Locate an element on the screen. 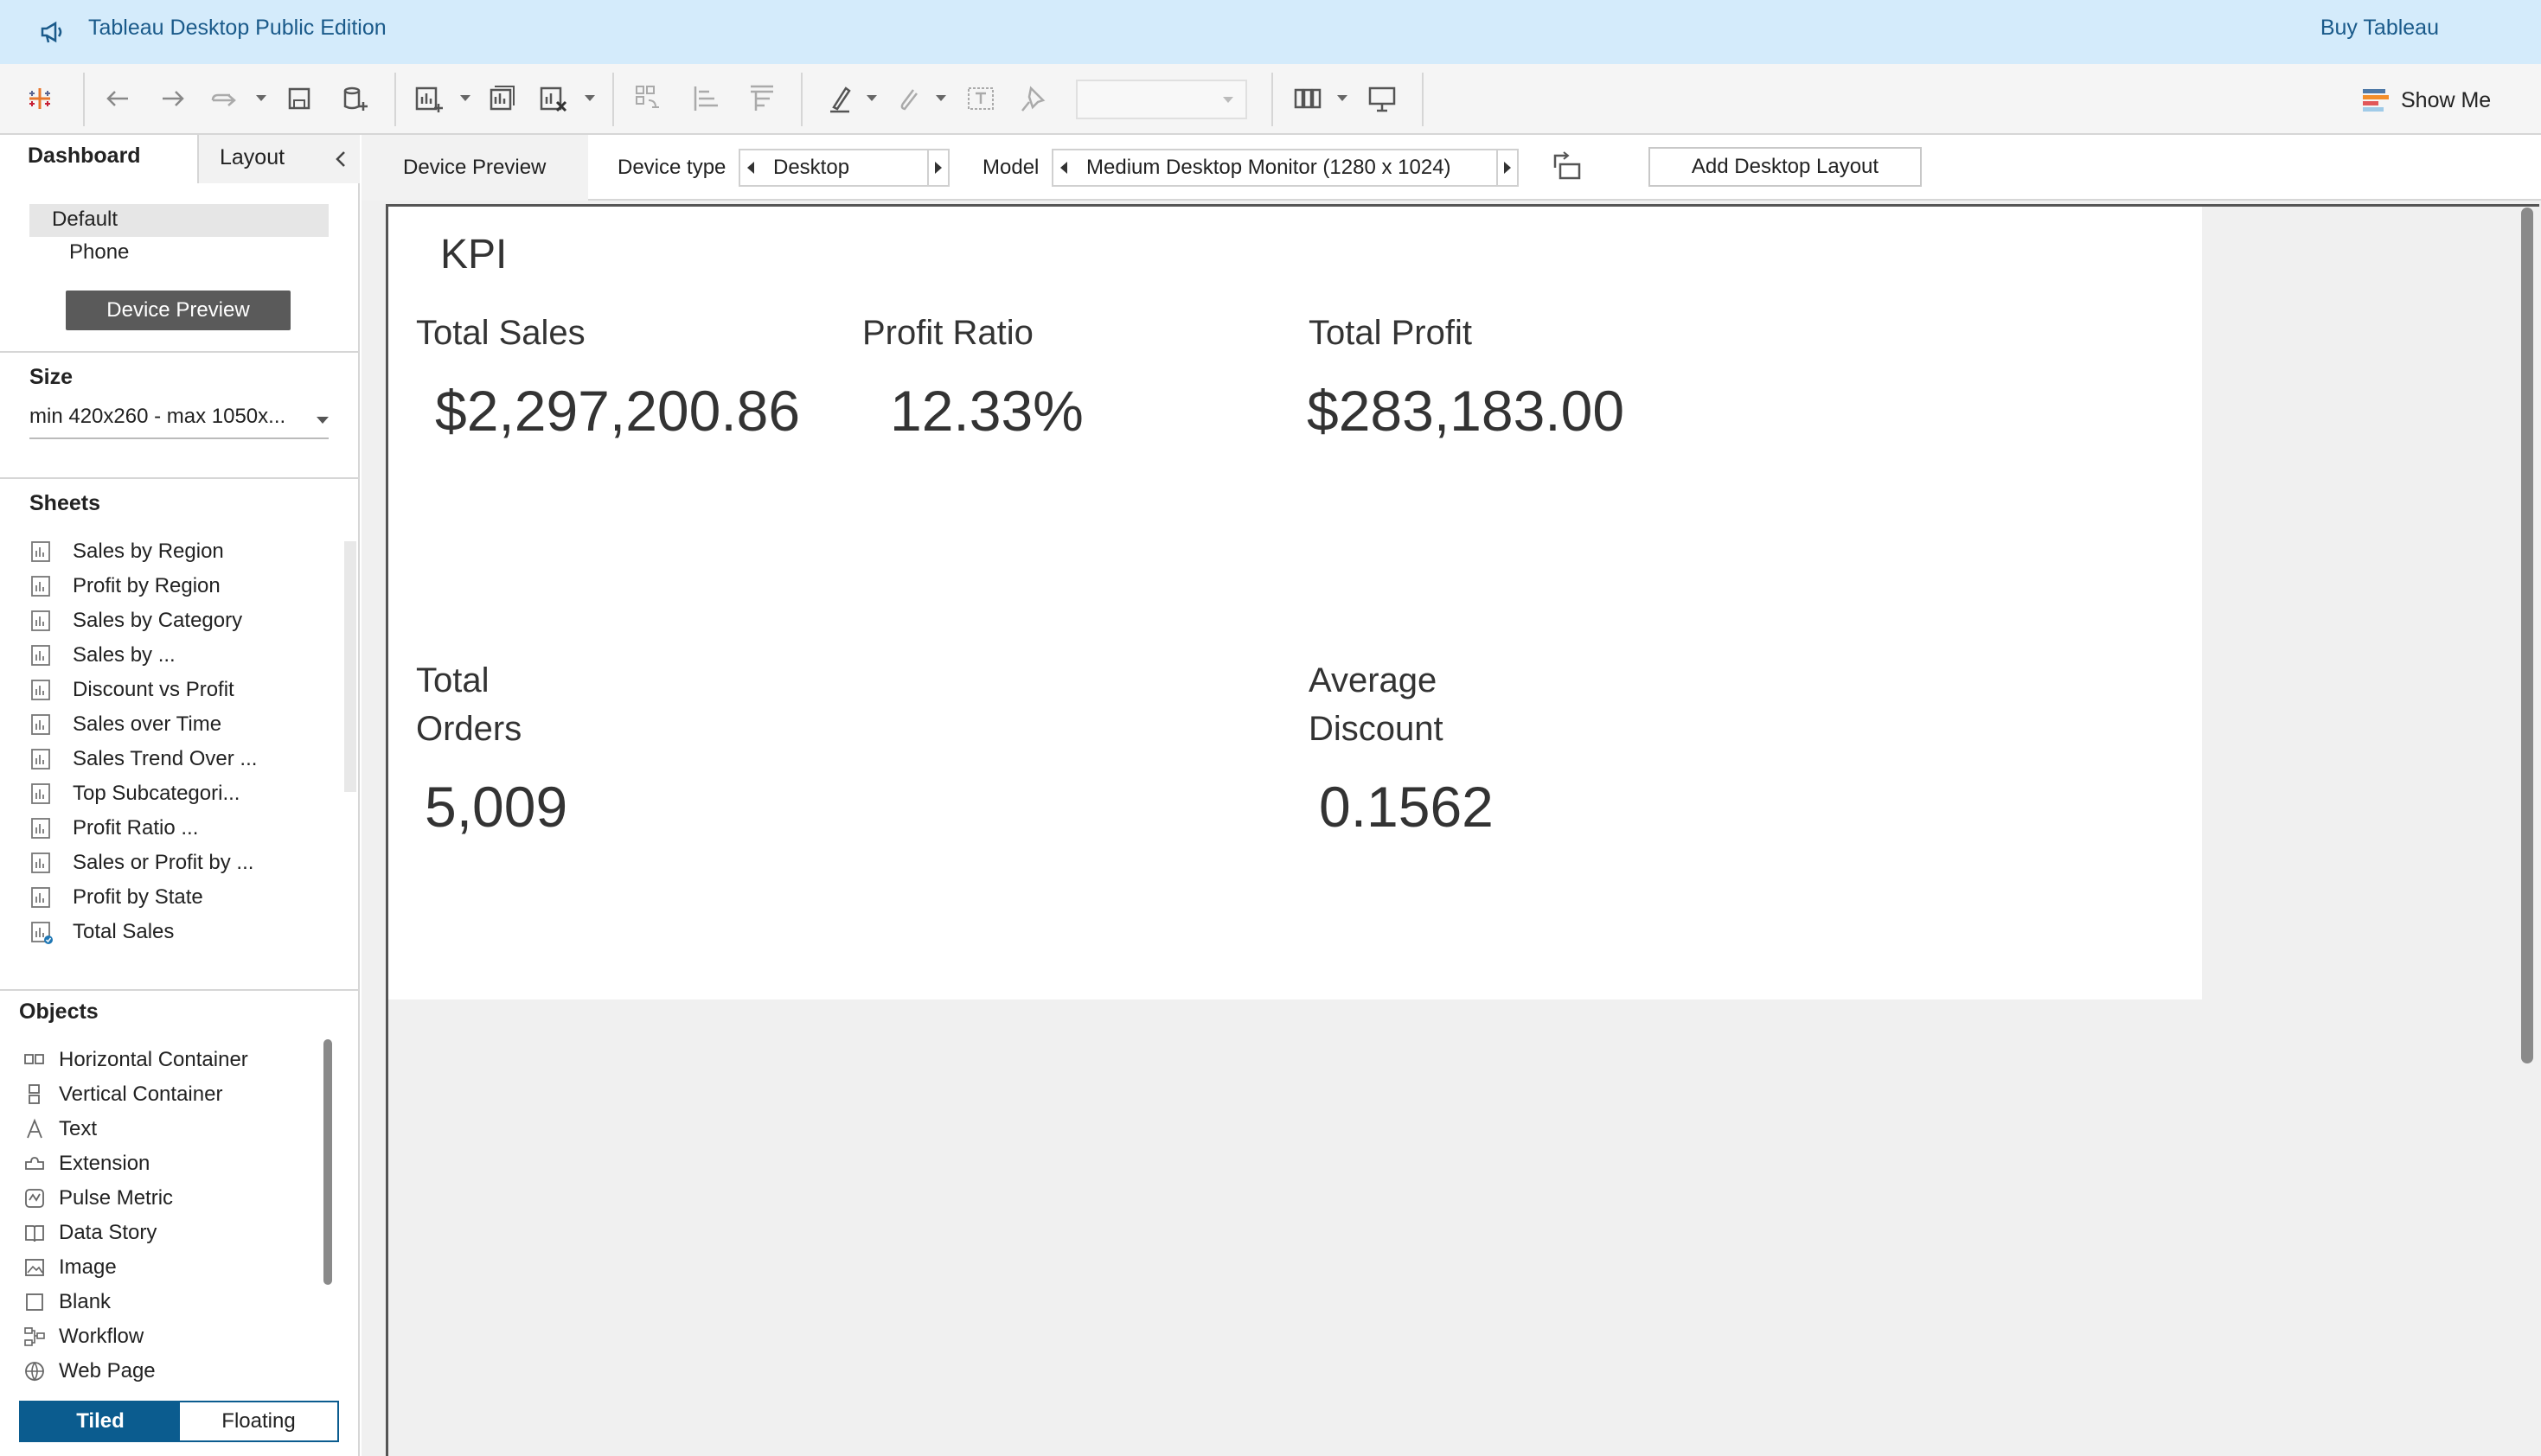 This screenshot has width=2541, height=1456. model-value: Medium Desktop Monitor (1280 x 1024) is located at coordinates (1268, 167).